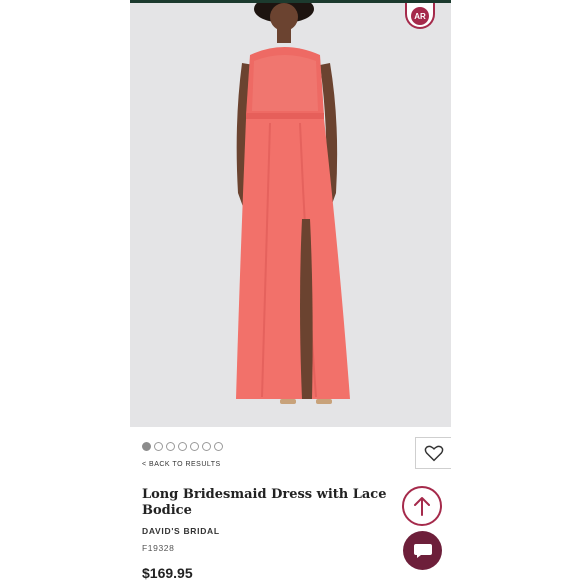  I want to click on gallery-pagination, so click(182, 446).